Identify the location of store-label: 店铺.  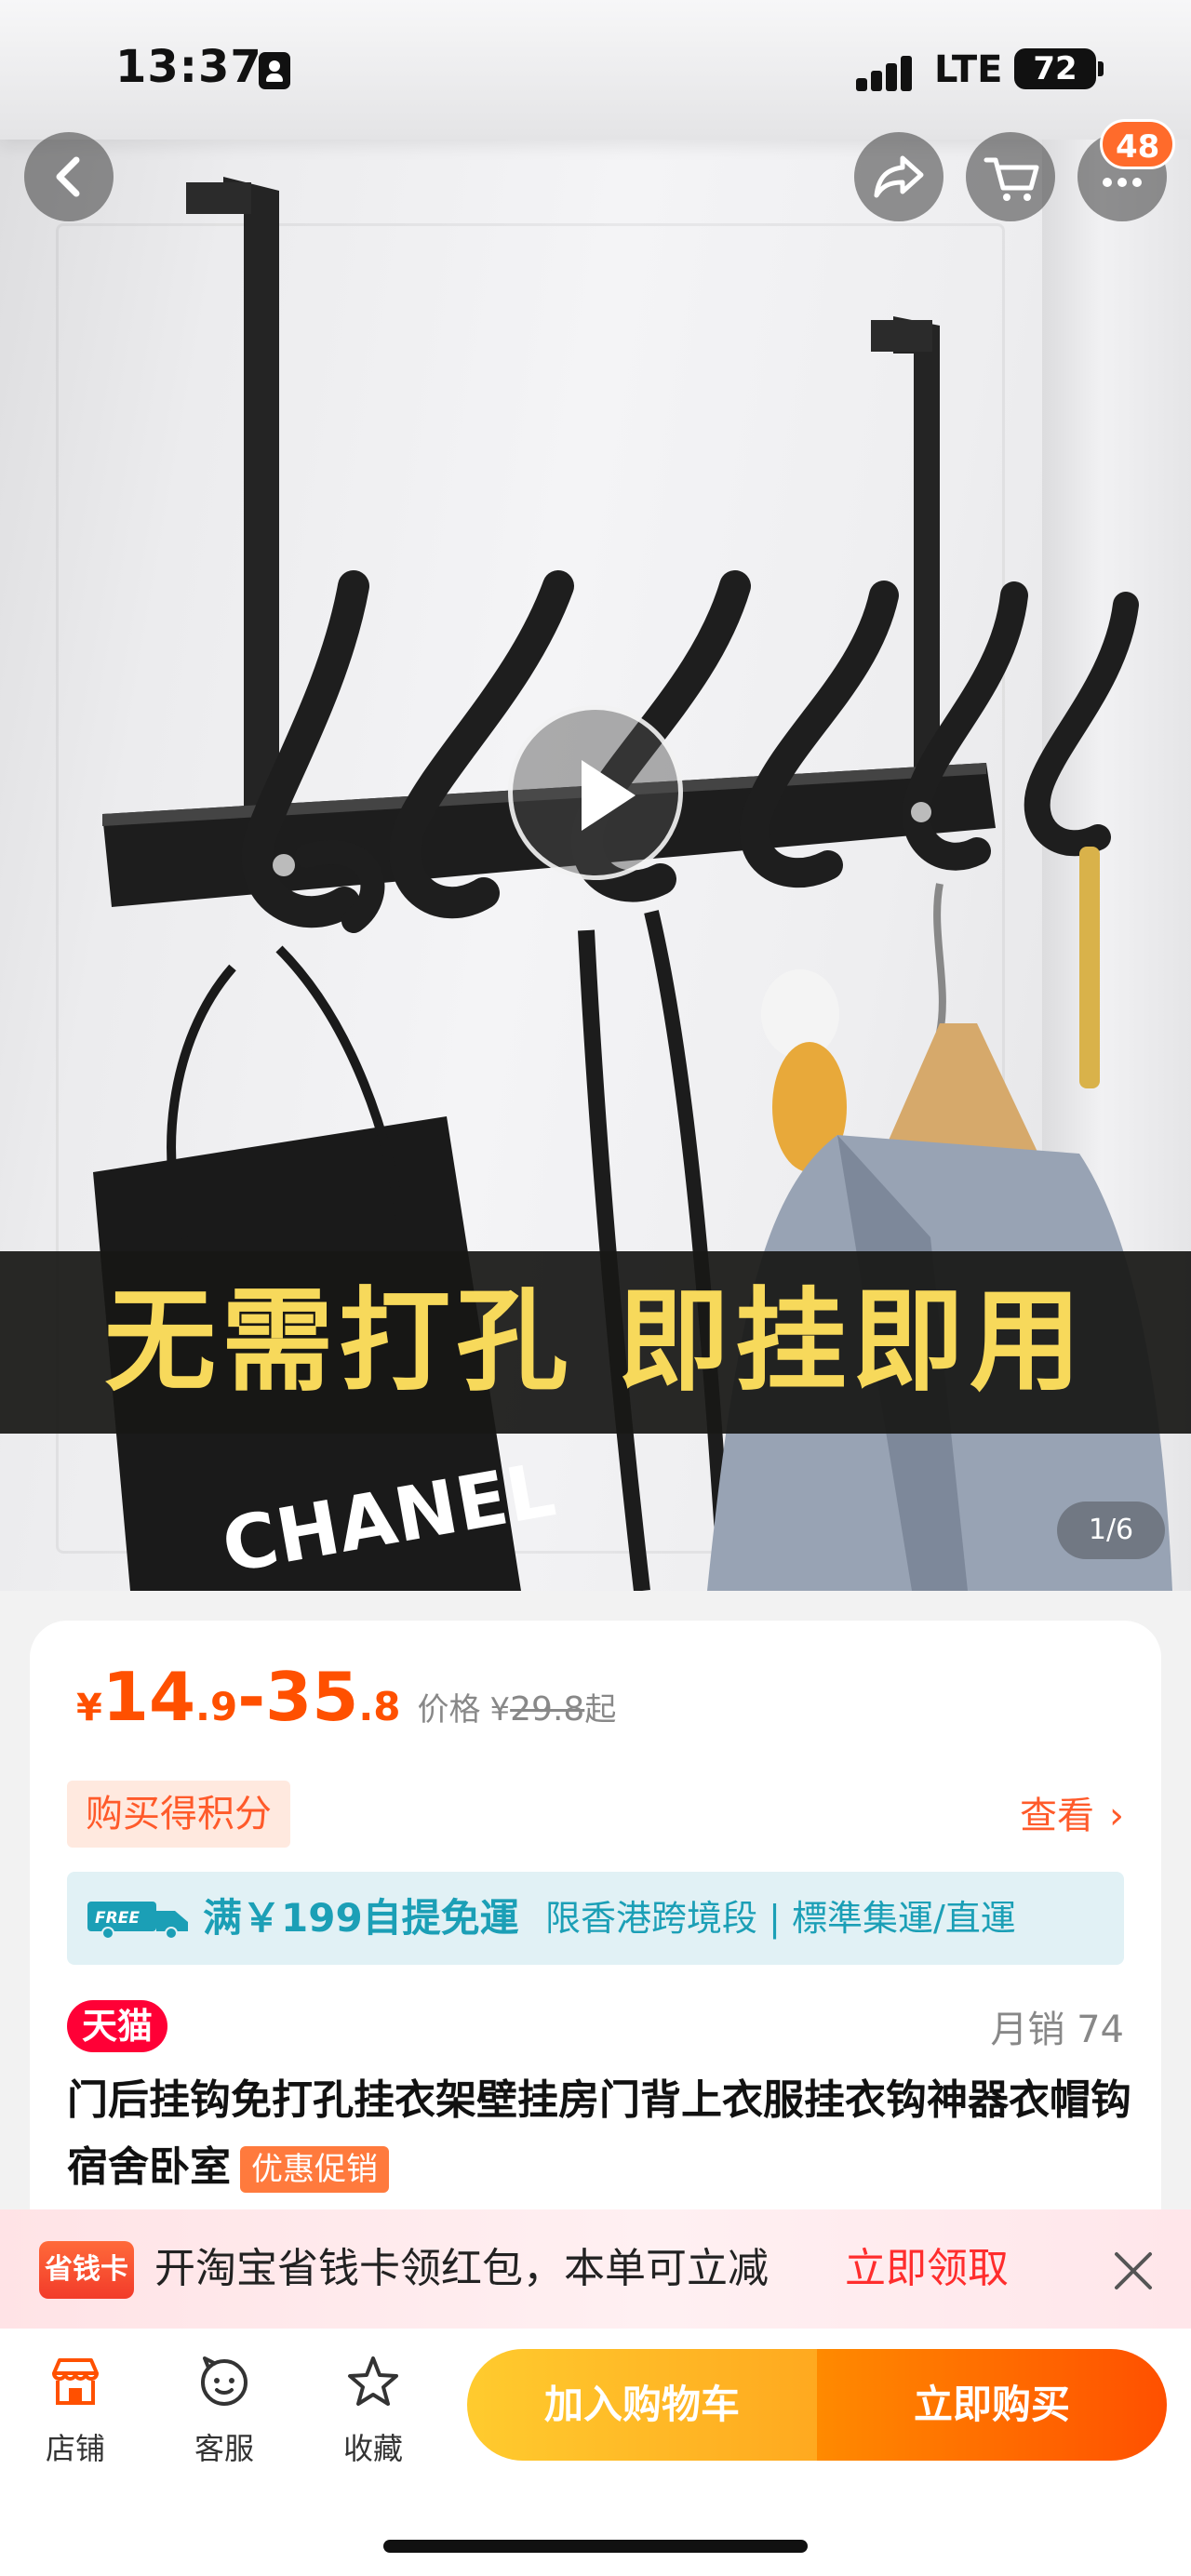
(75, 2448).